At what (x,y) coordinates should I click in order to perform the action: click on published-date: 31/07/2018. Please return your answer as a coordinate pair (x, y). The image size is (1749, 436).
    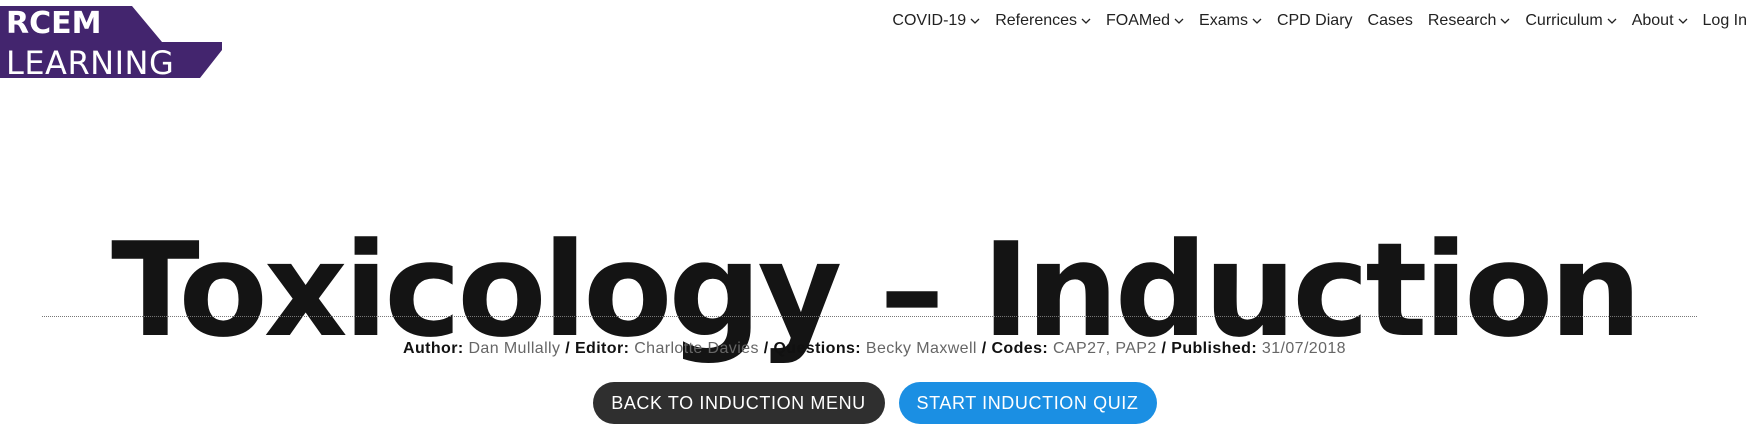
    Looking at the image, I should click on (1303, 348).